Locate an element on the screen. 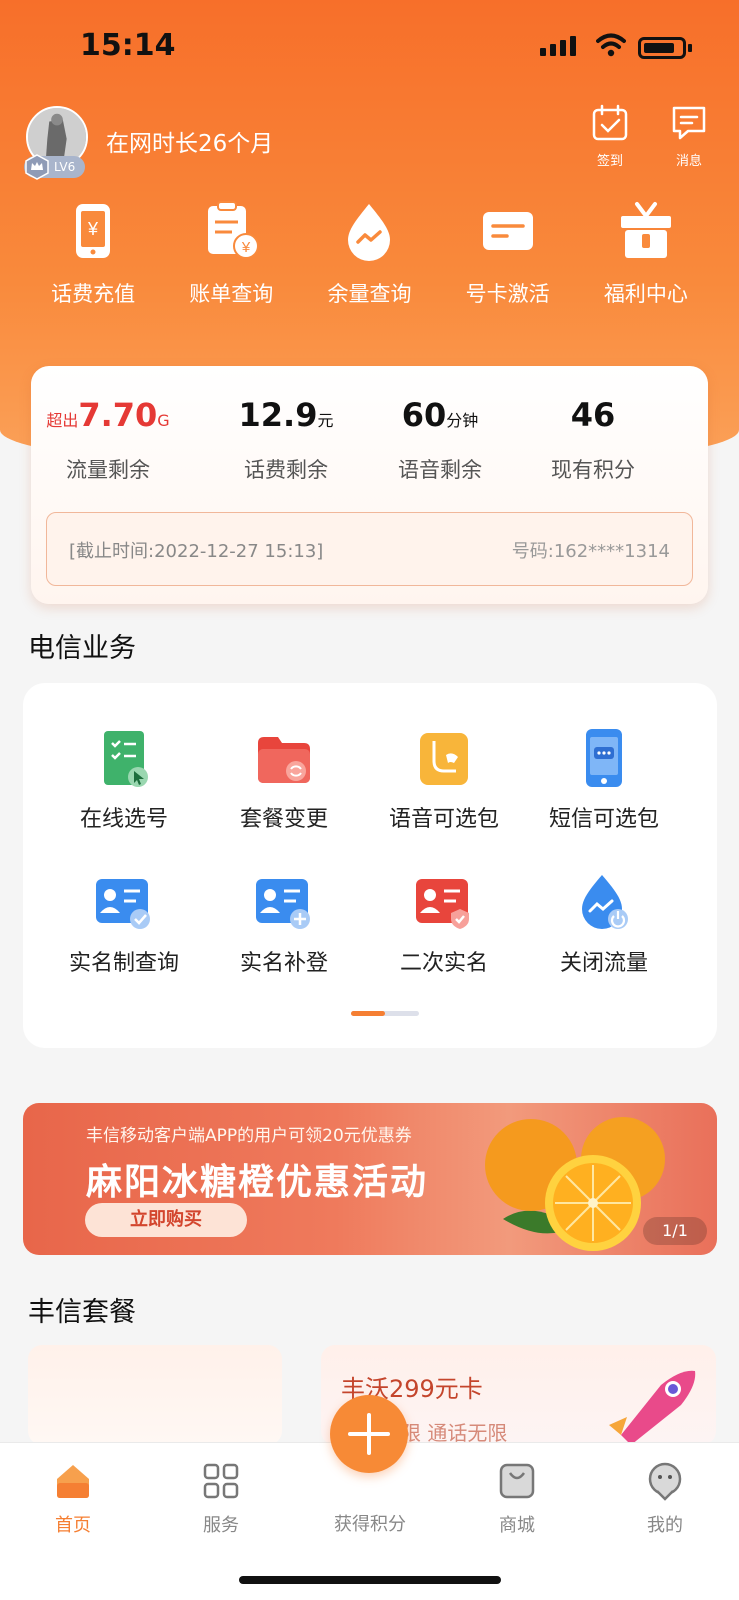  banner-subtitle: 丰信移动客户端APP的用户可领20元优惠券 is located at coordinates (249, 1136).